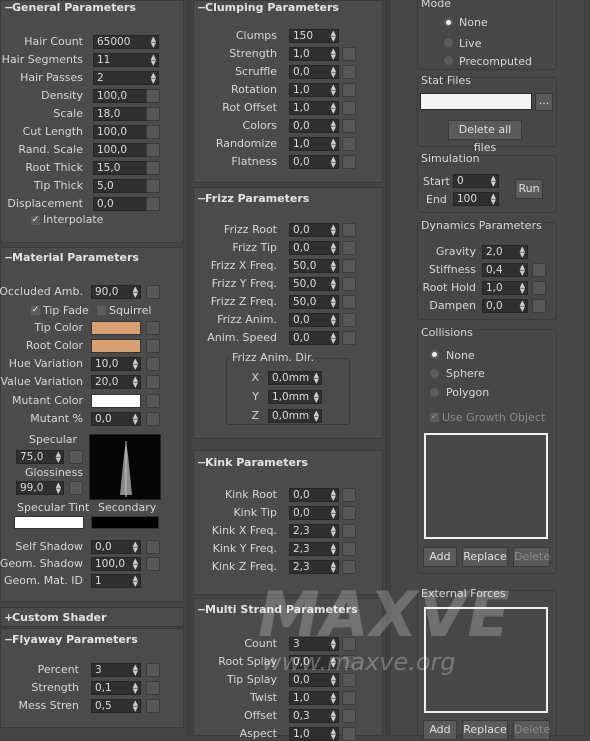  What do you see at coordinates (314, 90) in the screenshot?
I see `rotation-spinner: 1,0 ▲ ▼` at bounding box center [314, 90].